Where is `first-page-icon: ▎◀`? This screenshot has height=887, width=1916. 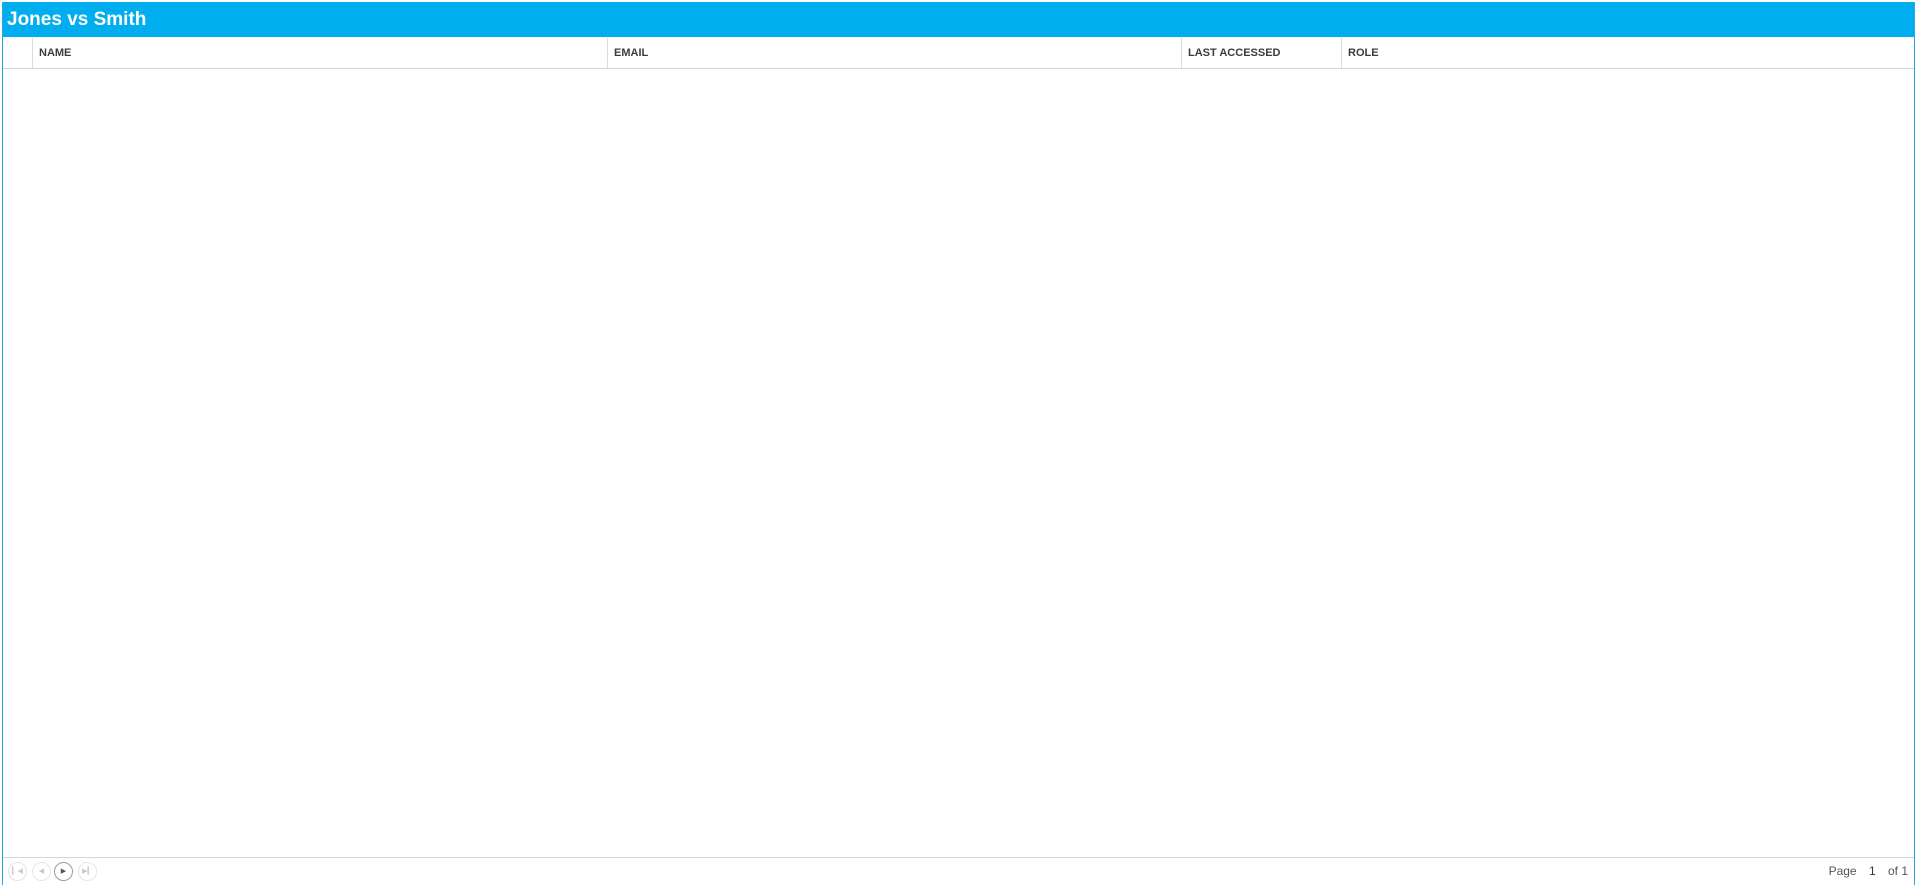
first-page-icon: ▎◀ is located at coordinates (17, 871).